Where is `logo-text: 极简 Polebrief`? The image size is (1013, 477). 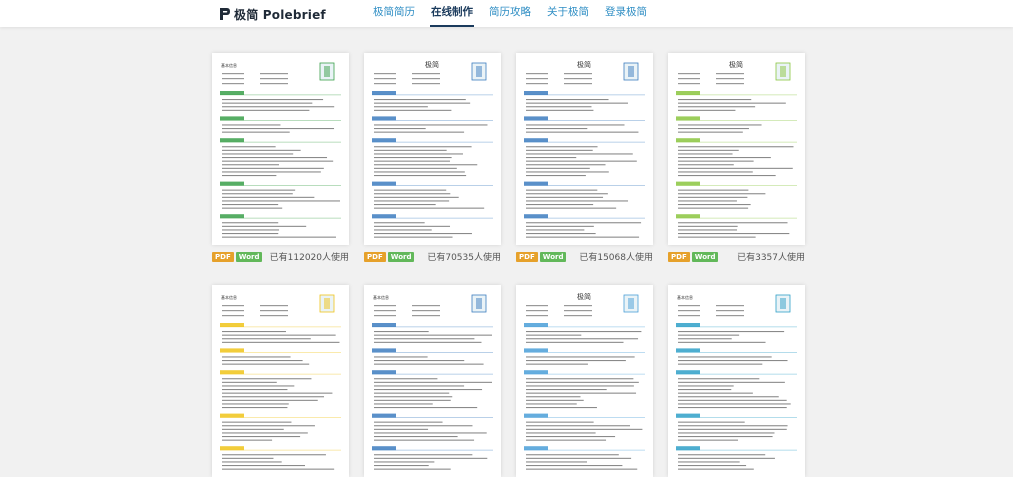
logo-text: 极简 Polebrief is located at coordinates (280, 14).